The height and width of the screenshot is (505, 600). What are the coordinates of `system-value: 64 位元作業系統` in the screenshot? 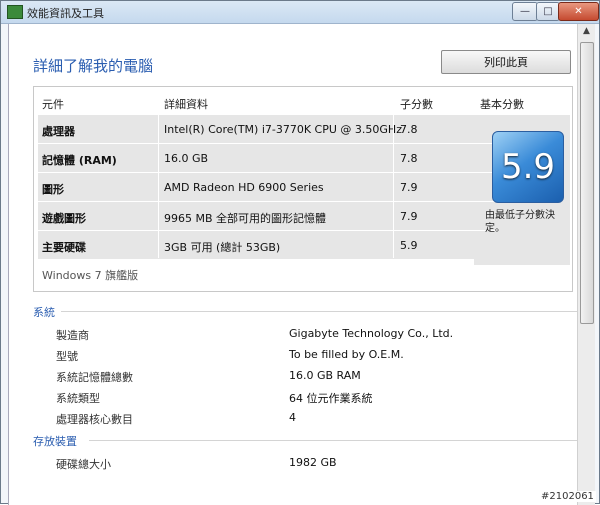 It's located at (331, 398).